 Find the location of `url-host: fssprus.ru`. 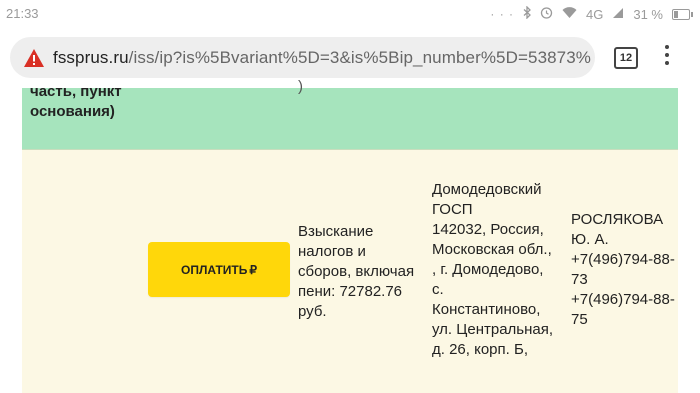

url-host: fssprus.ru is located at coordinates (91, 57).